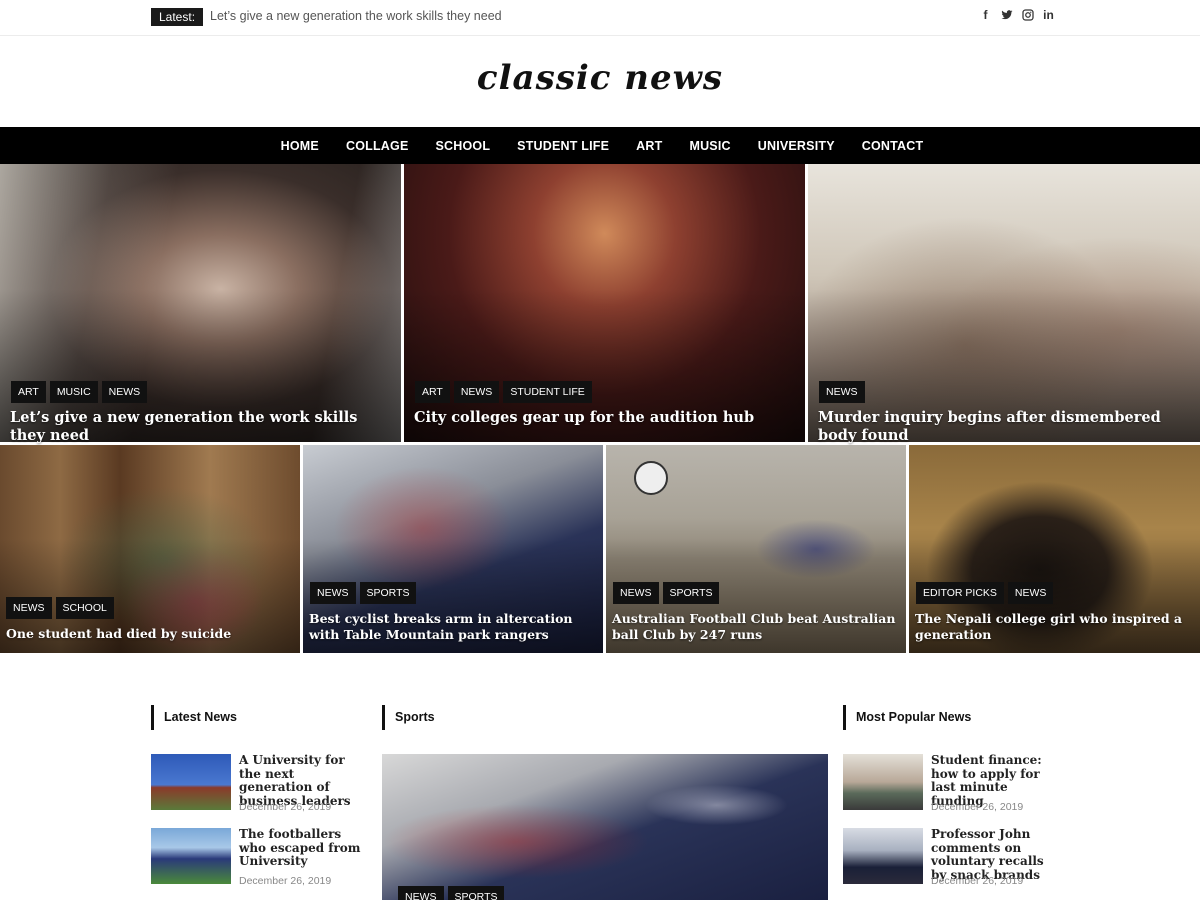 Image resolution: width=1200 pixels, height=900 pixels. I want to click on hero-tags: ART NEWS STUDENT LIFE, so click(503, 392).